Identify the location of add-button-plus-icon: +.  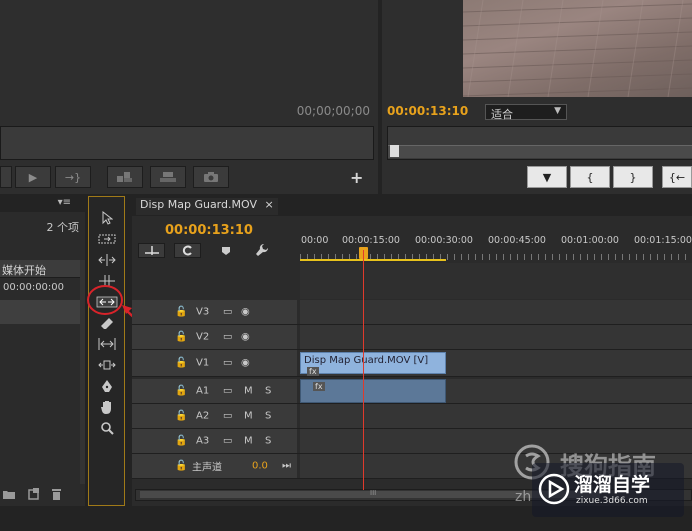
(356, 177).